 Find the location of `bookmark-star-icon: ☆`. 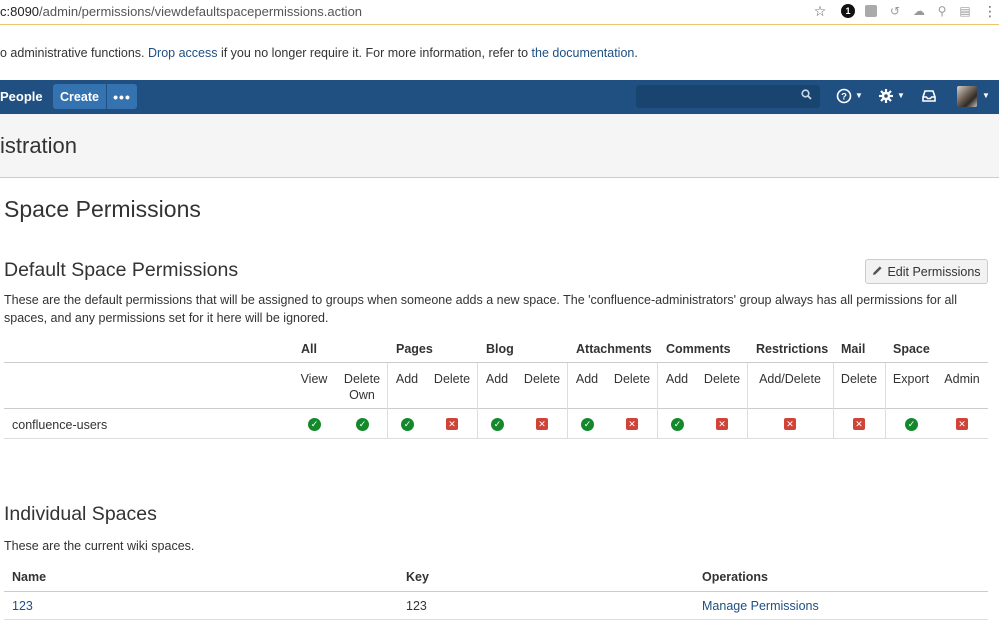

bookmark-star-icon: ☆ is located at coordinates (820, 11).